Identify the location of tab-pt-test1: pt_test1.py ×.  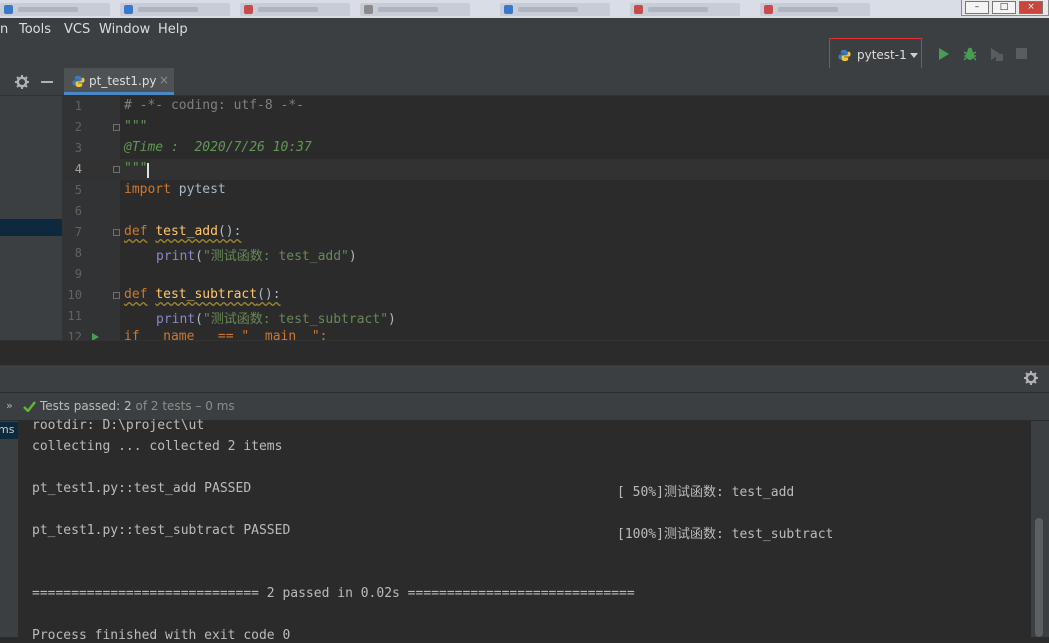
(119, 81).